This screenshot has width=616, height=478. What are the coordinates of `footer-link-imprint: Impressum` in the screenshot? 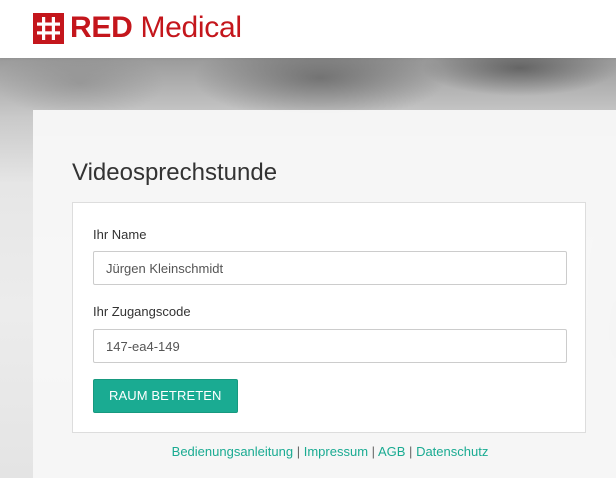 It's located at (336, 451).